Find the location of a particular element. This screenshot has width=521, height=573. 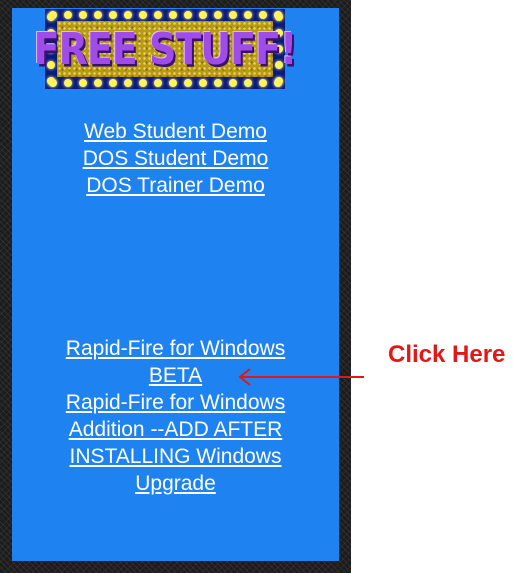

rapid-fire-addition-link-line4: Upgrade is located at coordinates (175, 483).